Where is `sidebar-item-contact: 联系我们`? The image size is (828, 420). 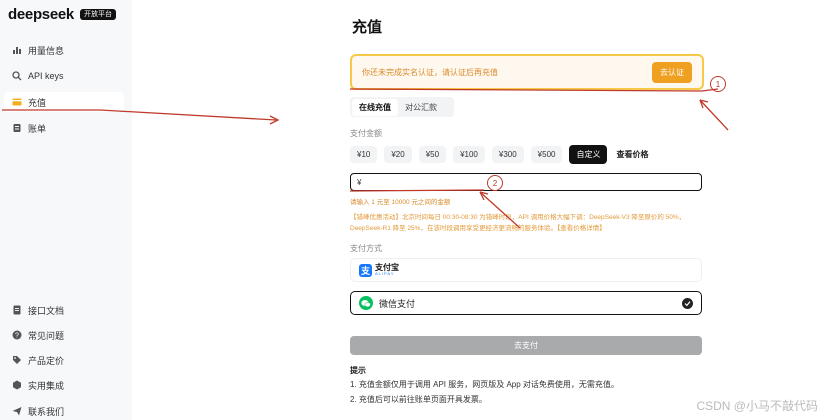
sidebar-item-contact: 联系我们 is located at coordinates (64, 410).